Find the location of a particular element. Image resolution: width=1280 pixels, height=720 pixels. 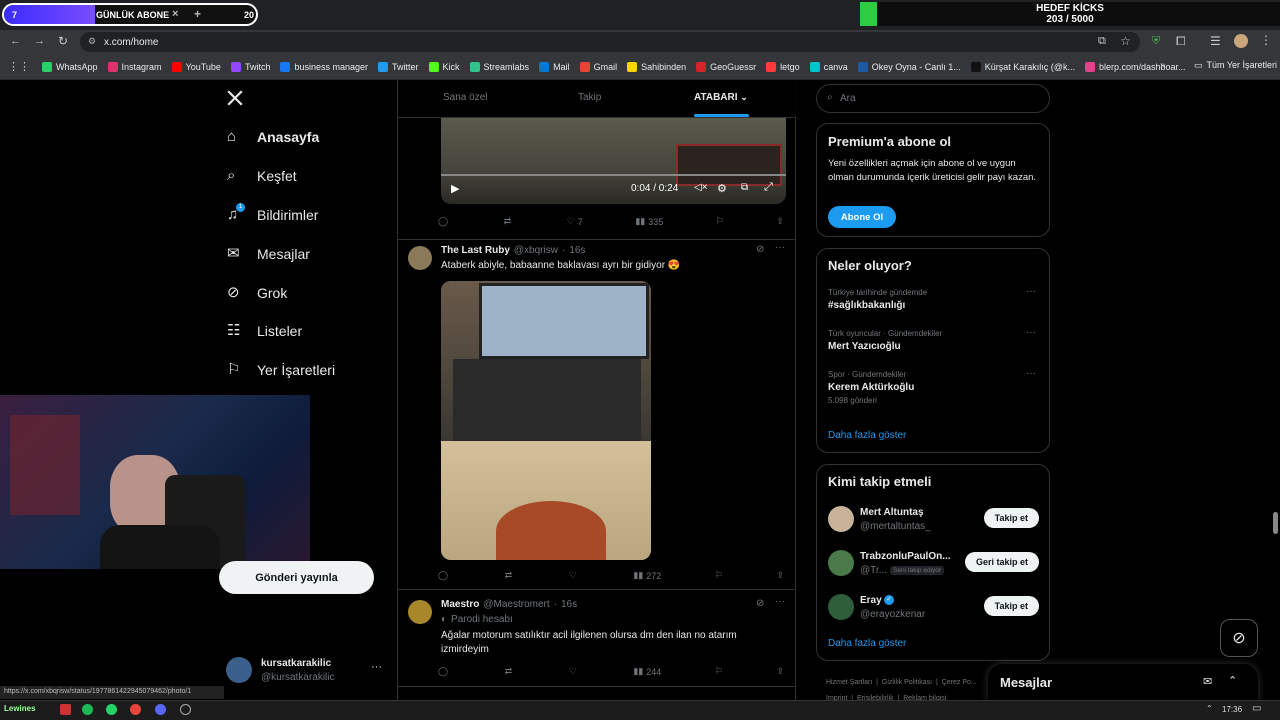

more-bookmarks-icon: » is located at coordinates (1163, 65).